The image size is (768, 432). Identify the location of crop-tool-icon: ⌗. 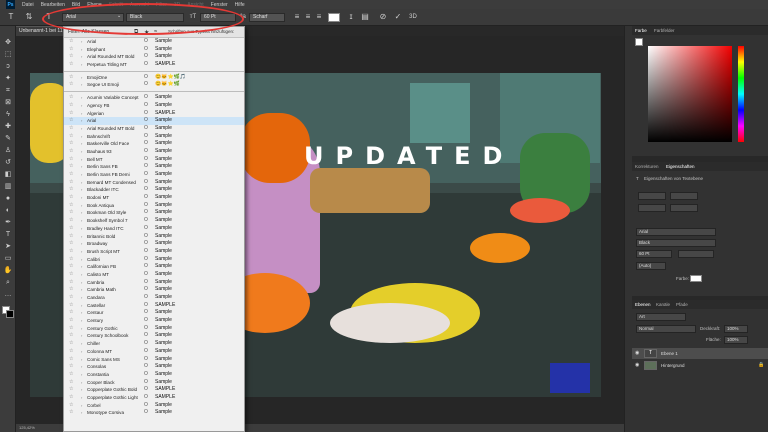
(8, 91).